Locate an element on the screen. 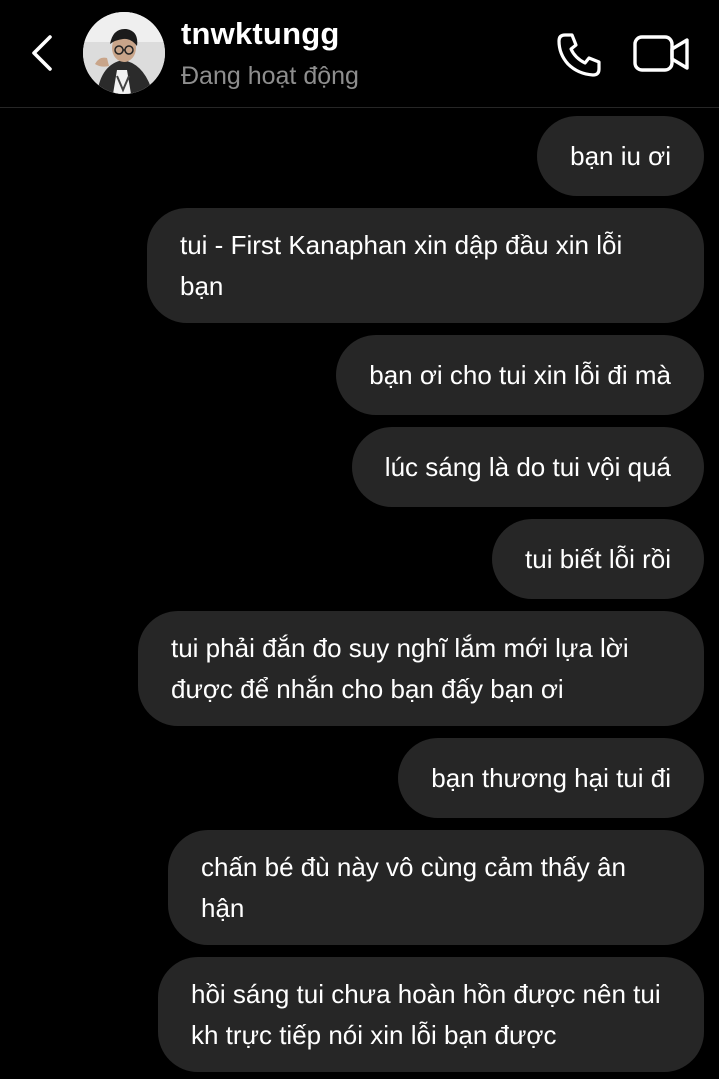 The width and height of the screenshot is (719, 1079). message-text: bạn ơi cho tui xin lỗi đi mà is located at coordinates (520, 374).